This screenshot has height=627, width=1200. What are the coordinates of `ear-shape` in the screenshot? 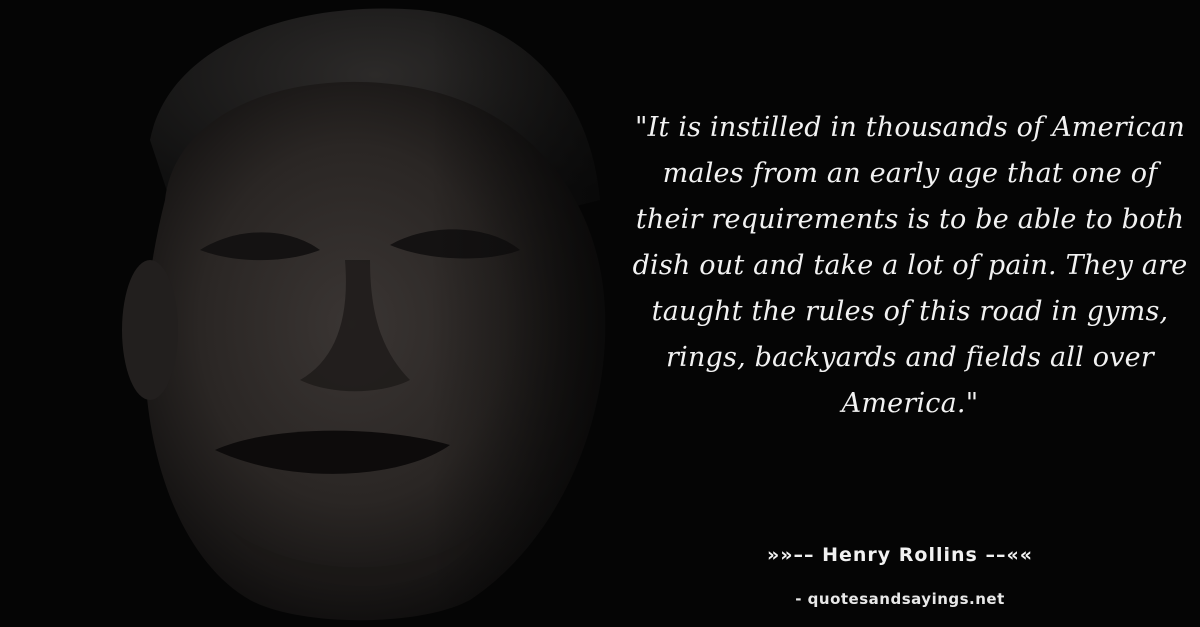 It's located at (150, 330).